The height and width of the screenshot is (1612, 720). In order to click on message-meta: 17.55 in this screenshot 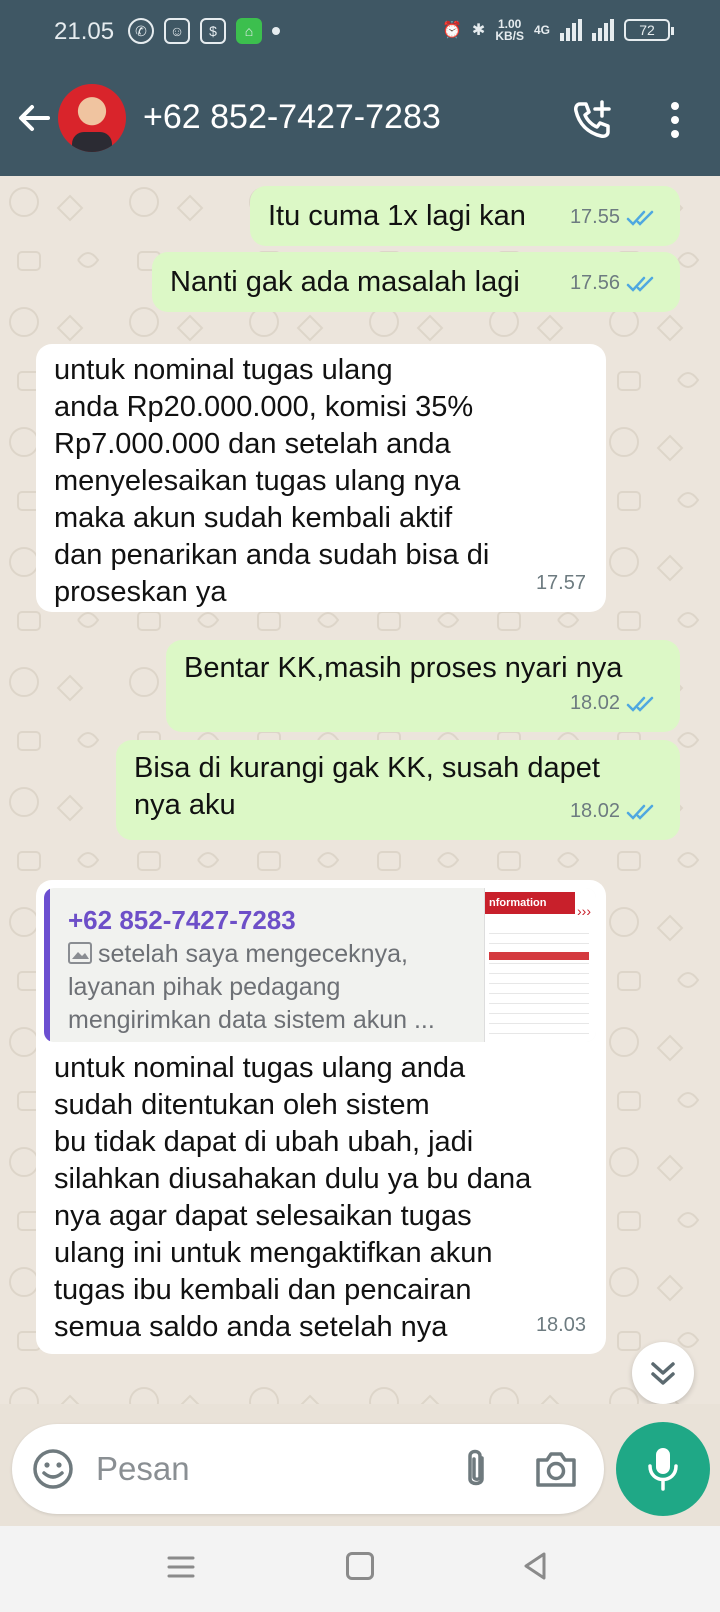, I will do `click(615, 217)`.